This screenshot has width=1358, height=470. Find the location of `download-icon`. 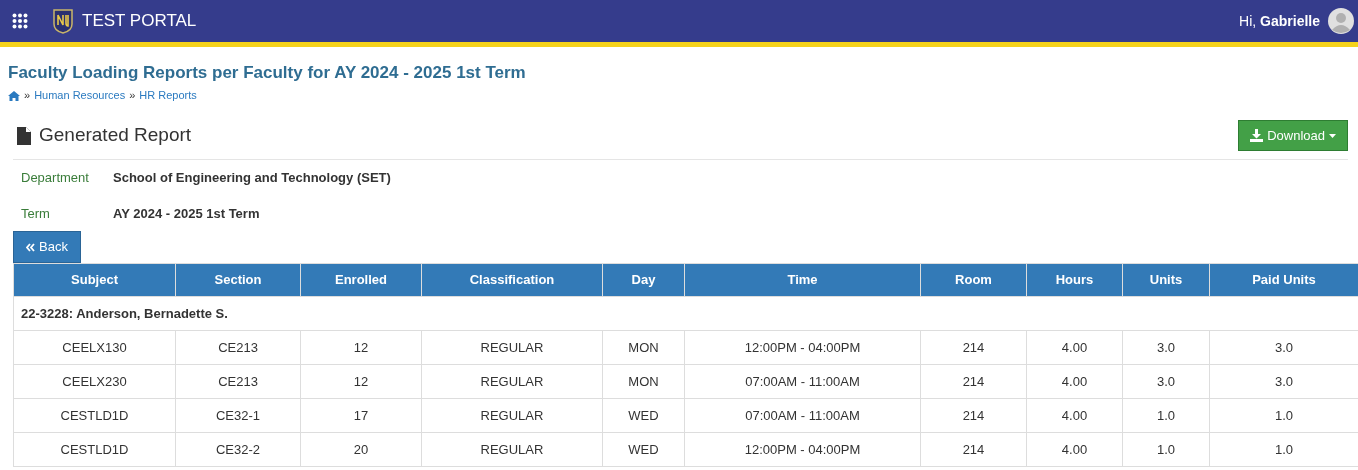

download-icon is located at coordinates (1257, 136).